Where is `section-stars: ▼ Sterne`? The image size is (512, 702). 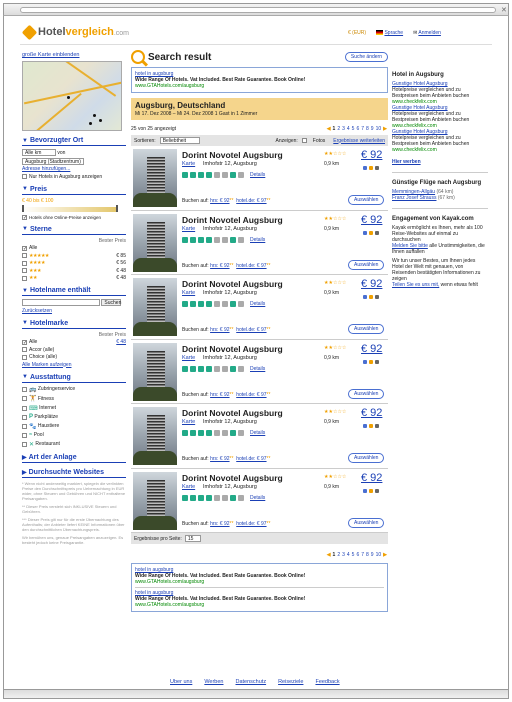 section-stars: ▼ Sterne is located at coordinates (74, 229).